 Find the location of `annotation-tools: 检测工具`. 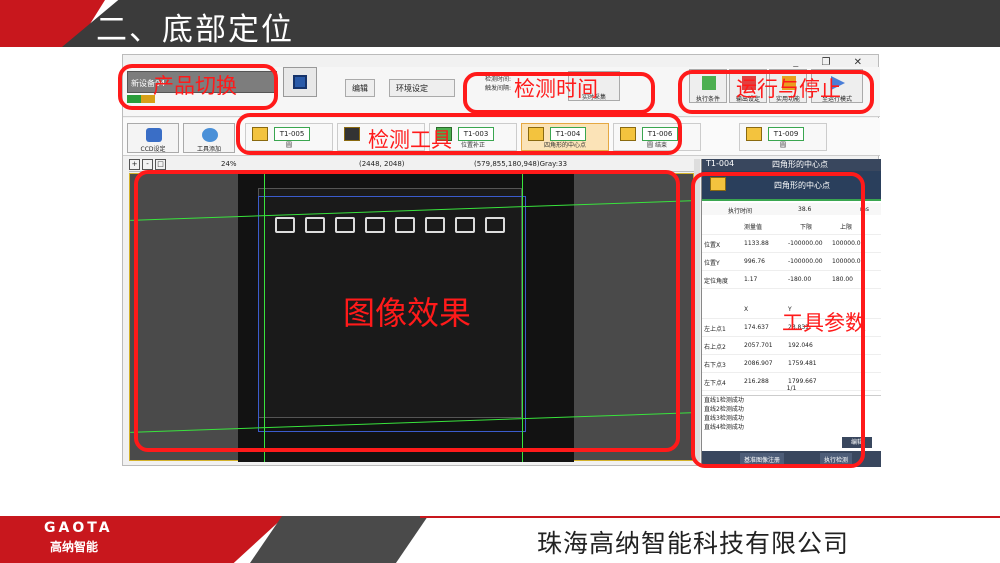

annotation-tools: 检测工具 is located at coordinates (410, 140).